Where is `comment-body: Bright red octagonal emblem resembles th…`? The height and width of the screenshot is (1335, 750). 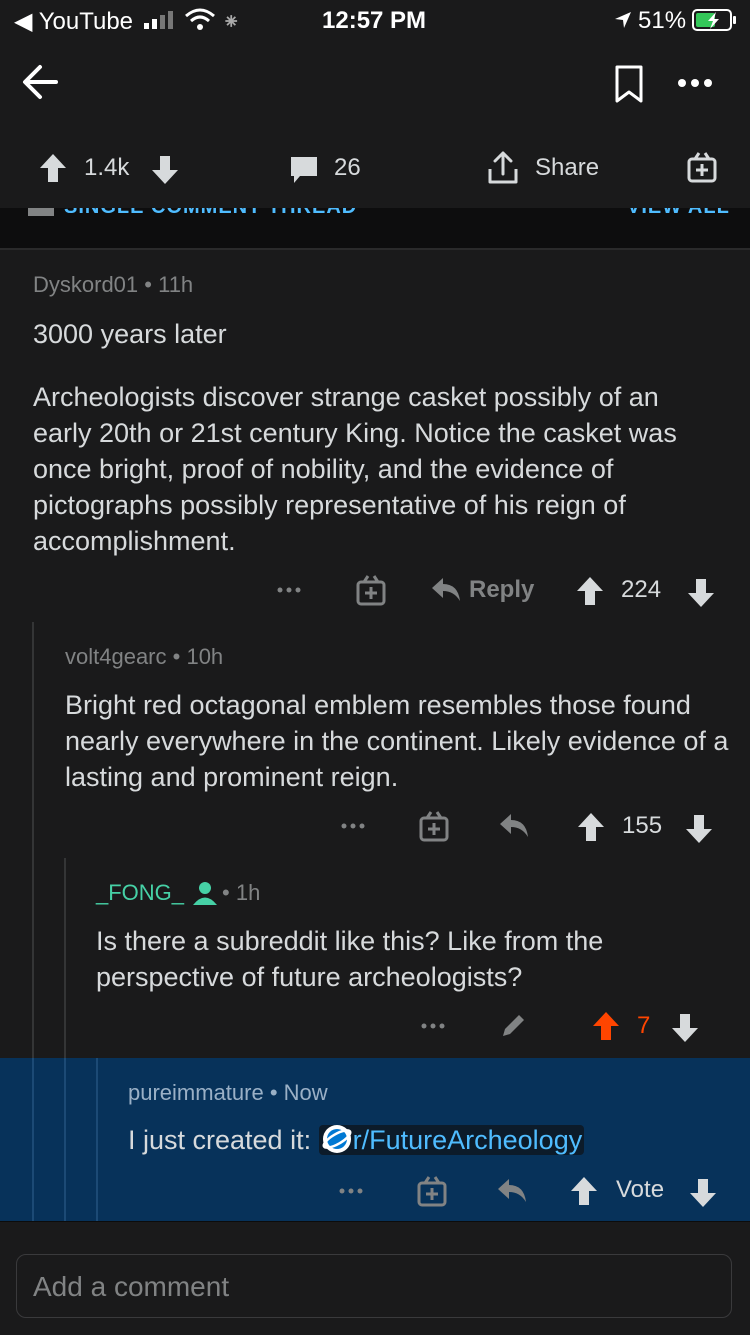 comment-body: Bright red octagonal emblem resembles th… is located at coordinates (397, 741).